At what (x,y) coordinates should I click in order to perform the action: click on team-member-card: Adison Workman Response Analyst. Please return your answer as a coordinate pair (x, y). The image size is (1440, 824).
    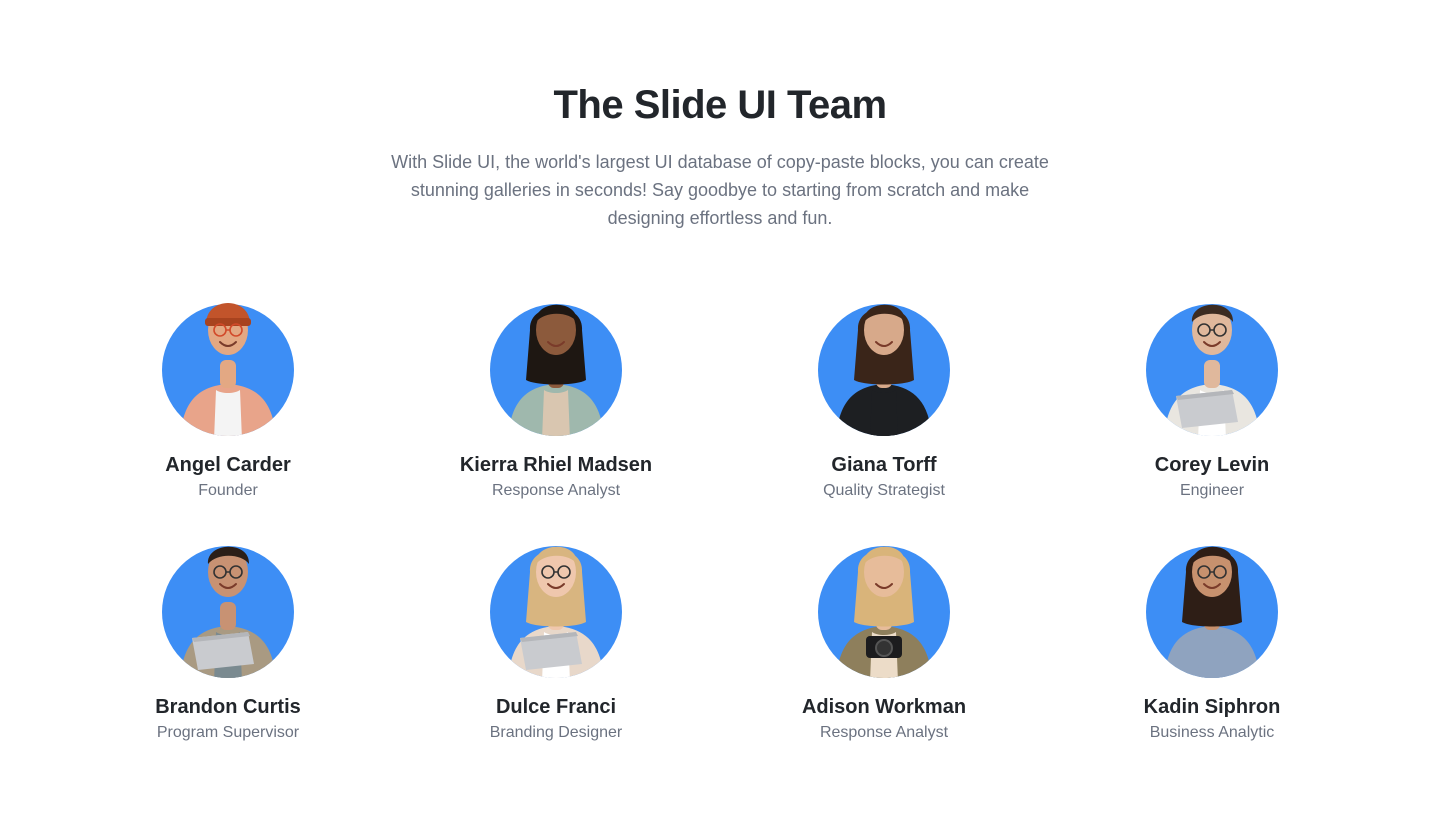
    Looking at the image, I should click on (884, 646).